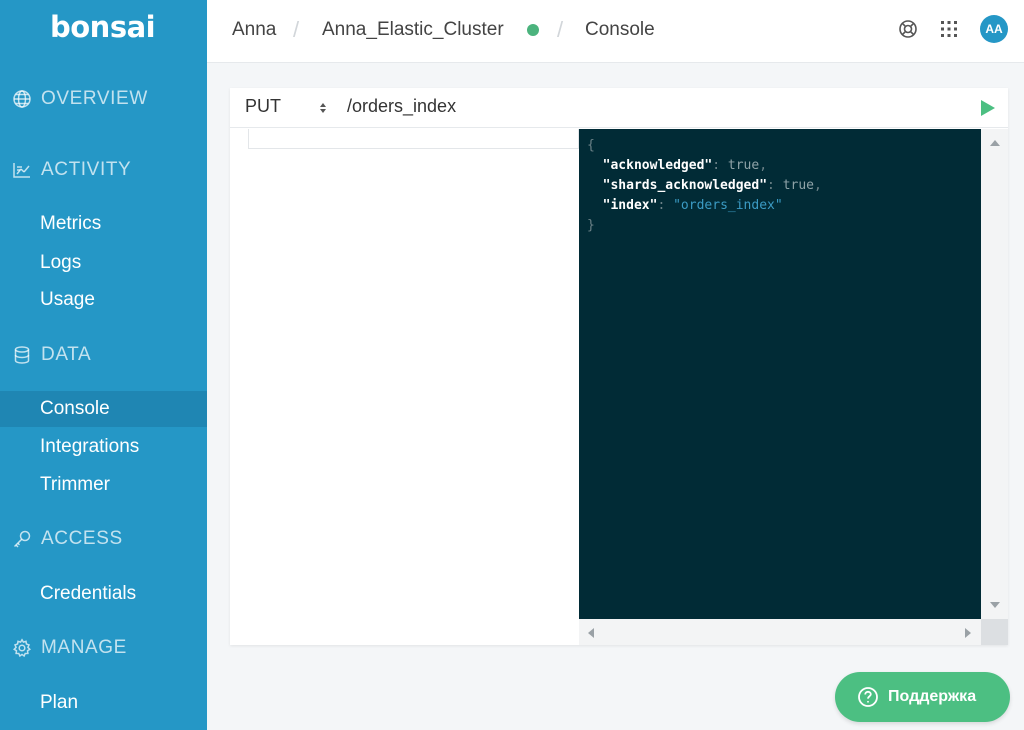 The height and width of the screenshot is (730, 1024). Describe the element at coordinates (103, 263) in the screenshot. I see `sidebar-item-logs: Logs` at that location.